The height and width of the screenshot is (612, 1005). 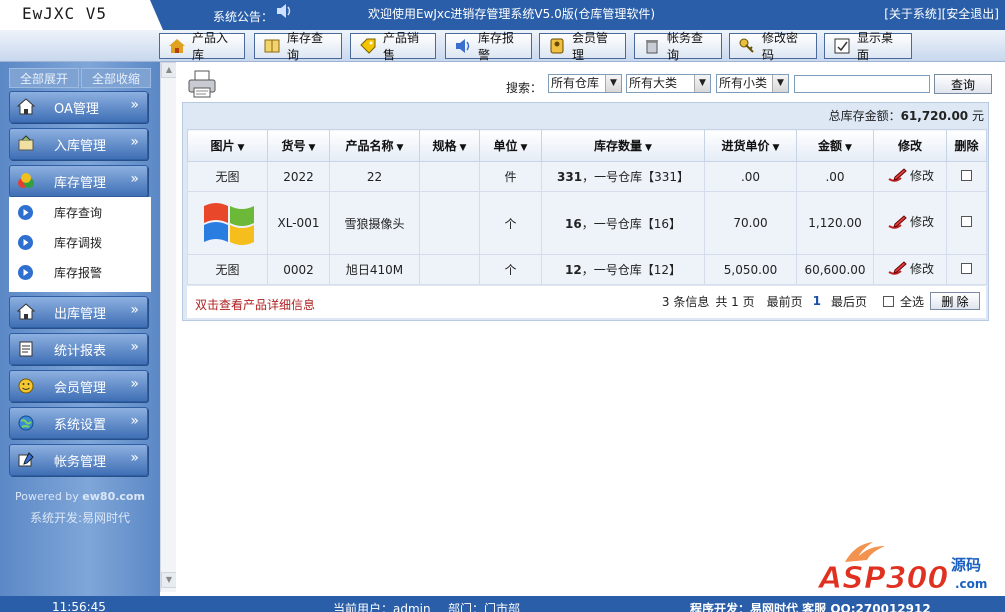 I want to click on notice-label: 系统公告：, so click(x=243, y=17).